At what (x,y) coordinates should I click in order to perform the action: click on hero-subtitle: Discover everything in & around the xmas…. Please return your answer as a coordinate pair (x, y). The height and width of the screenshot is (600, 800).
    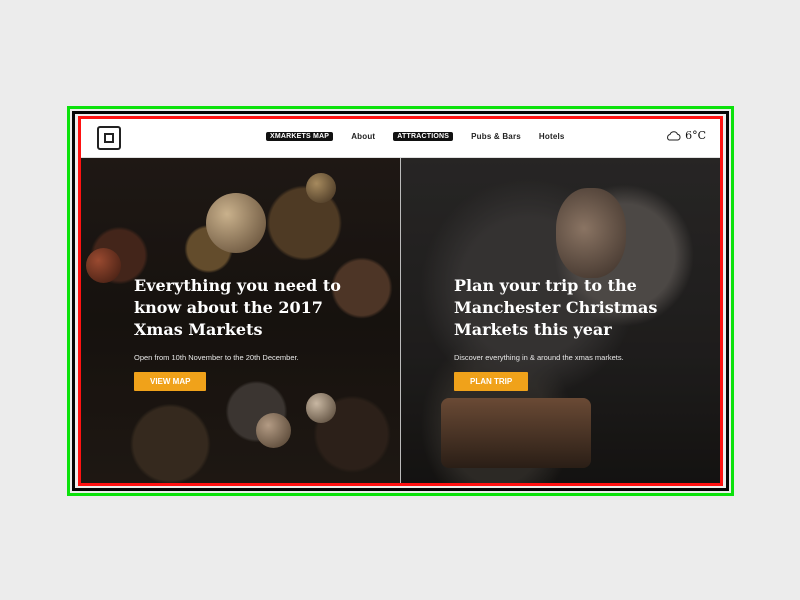
    Looking at the image, I should click on (539, 357).